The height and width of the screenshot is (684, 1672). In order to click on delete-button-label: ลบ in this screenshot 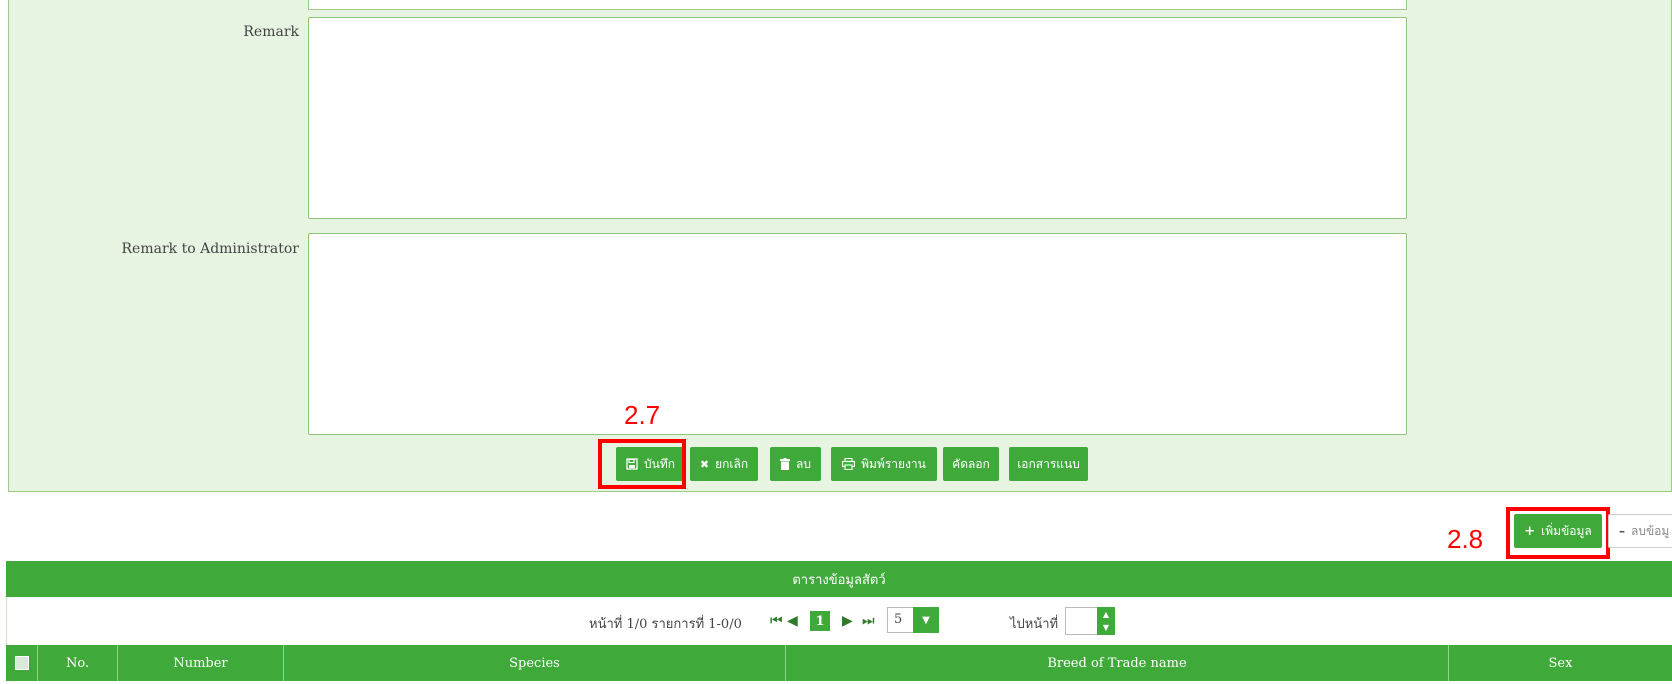, I will do `click(803, 463)`.